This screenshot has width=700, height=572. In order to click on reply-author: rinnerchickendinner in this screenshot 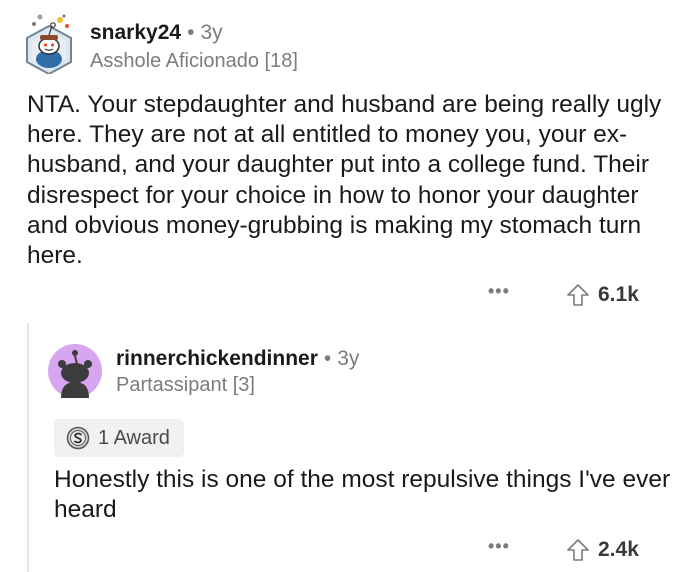, I will do `click(217, 358)`.